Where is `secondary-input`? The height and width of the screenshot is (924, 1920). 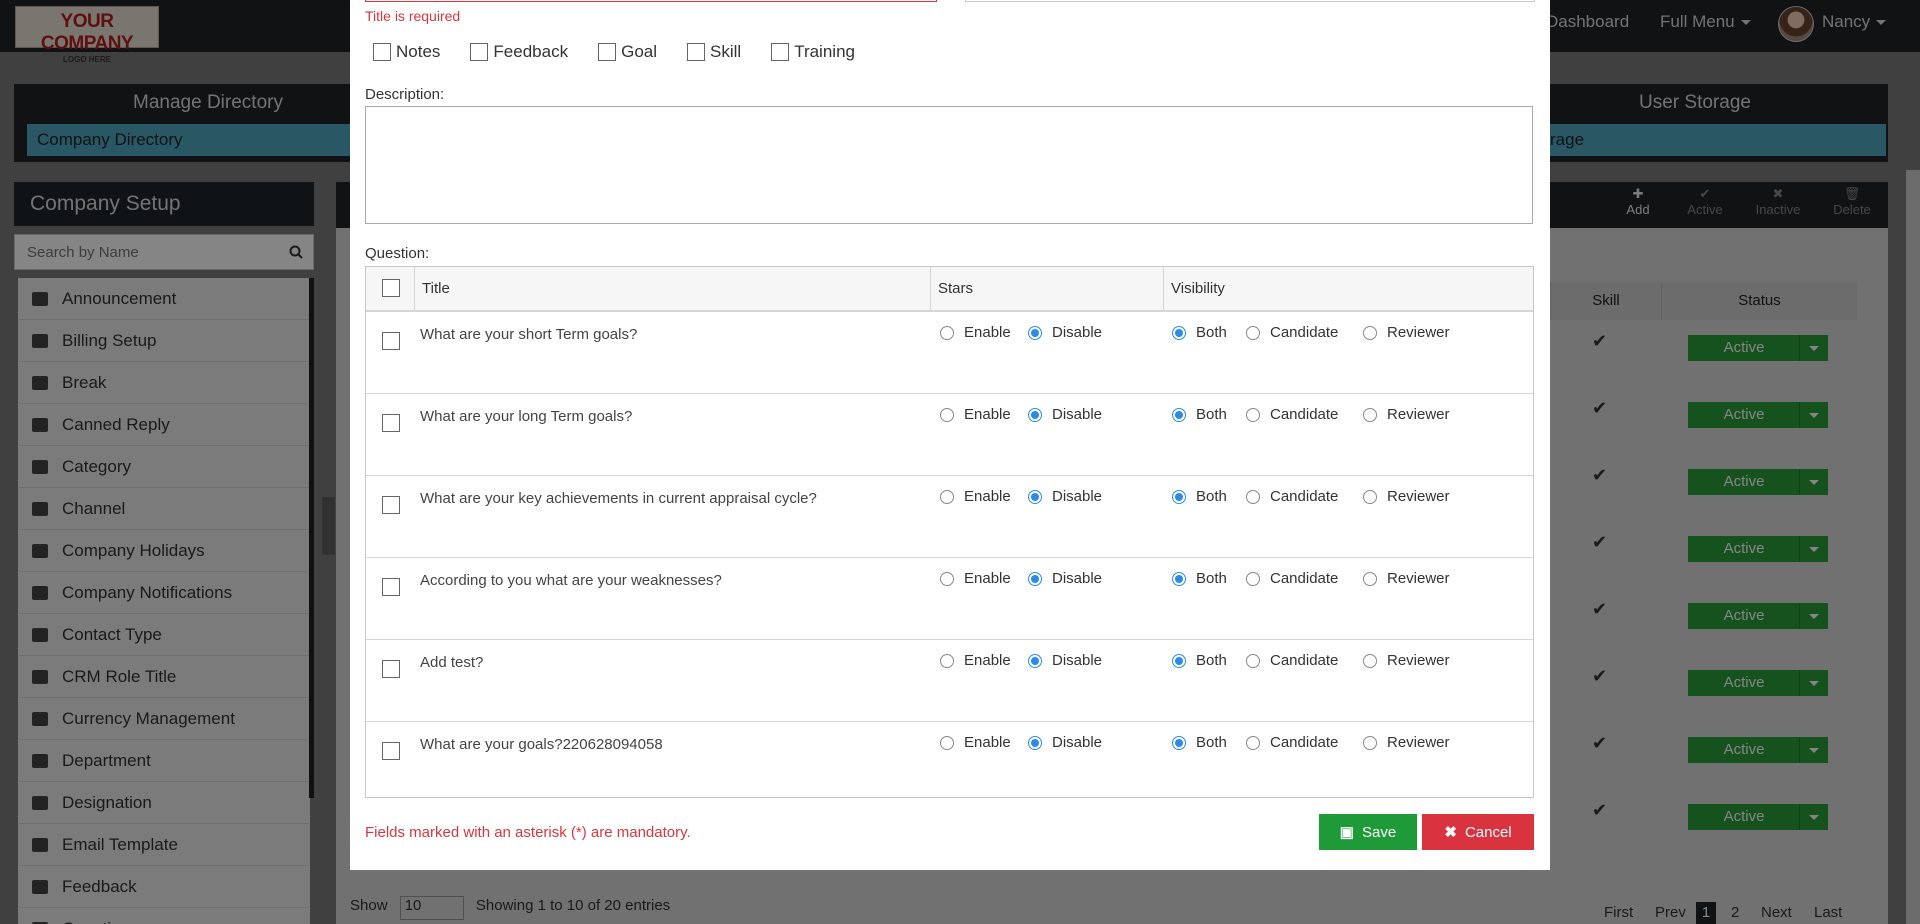 secondary-input is located at coordinates (1250, 1).